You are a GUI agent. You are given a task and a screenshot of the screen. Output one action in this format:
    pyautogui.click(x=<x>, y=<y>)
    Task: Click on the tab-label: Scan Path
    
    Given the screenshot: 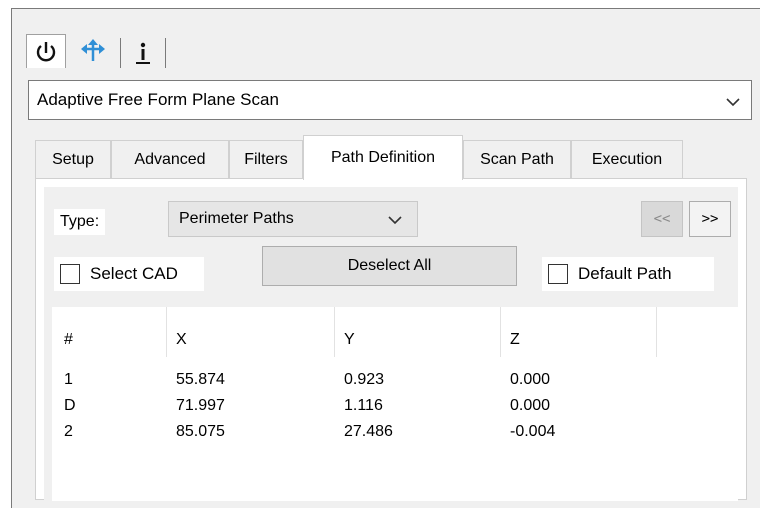 What is the action you would take?
    pyautogui.click(x=517, y=159)
    